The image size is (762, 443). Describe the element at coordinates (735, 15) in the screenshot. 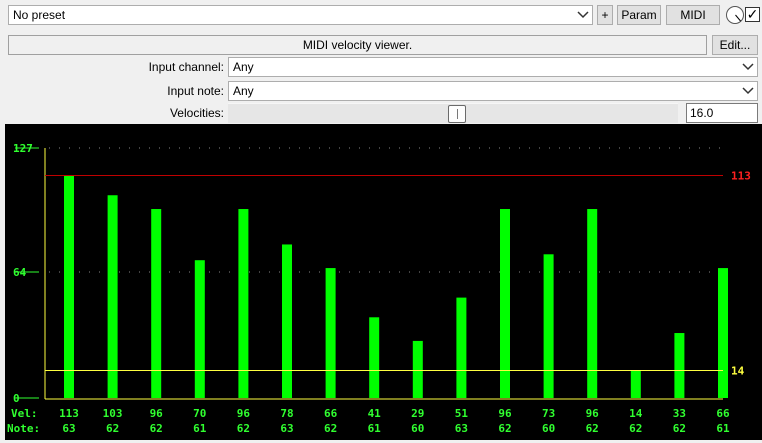

I see `wet-knob` at that location.